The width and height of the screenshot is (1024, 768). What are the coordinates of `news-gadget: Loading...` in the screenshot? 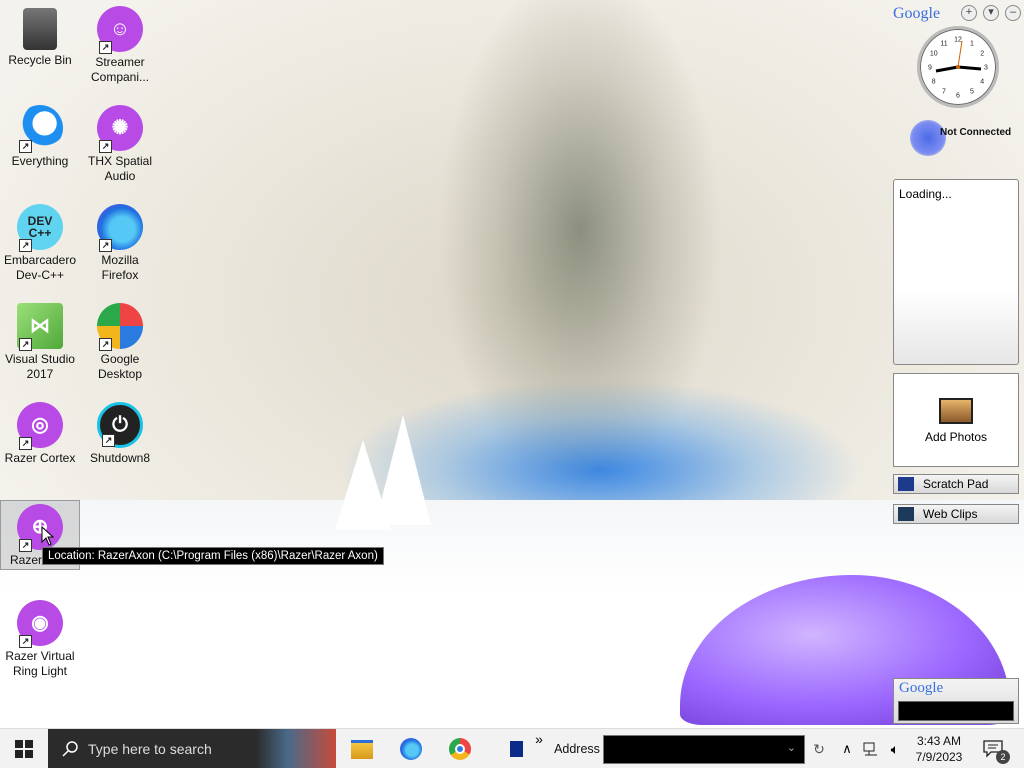 It's located at (956, 272).